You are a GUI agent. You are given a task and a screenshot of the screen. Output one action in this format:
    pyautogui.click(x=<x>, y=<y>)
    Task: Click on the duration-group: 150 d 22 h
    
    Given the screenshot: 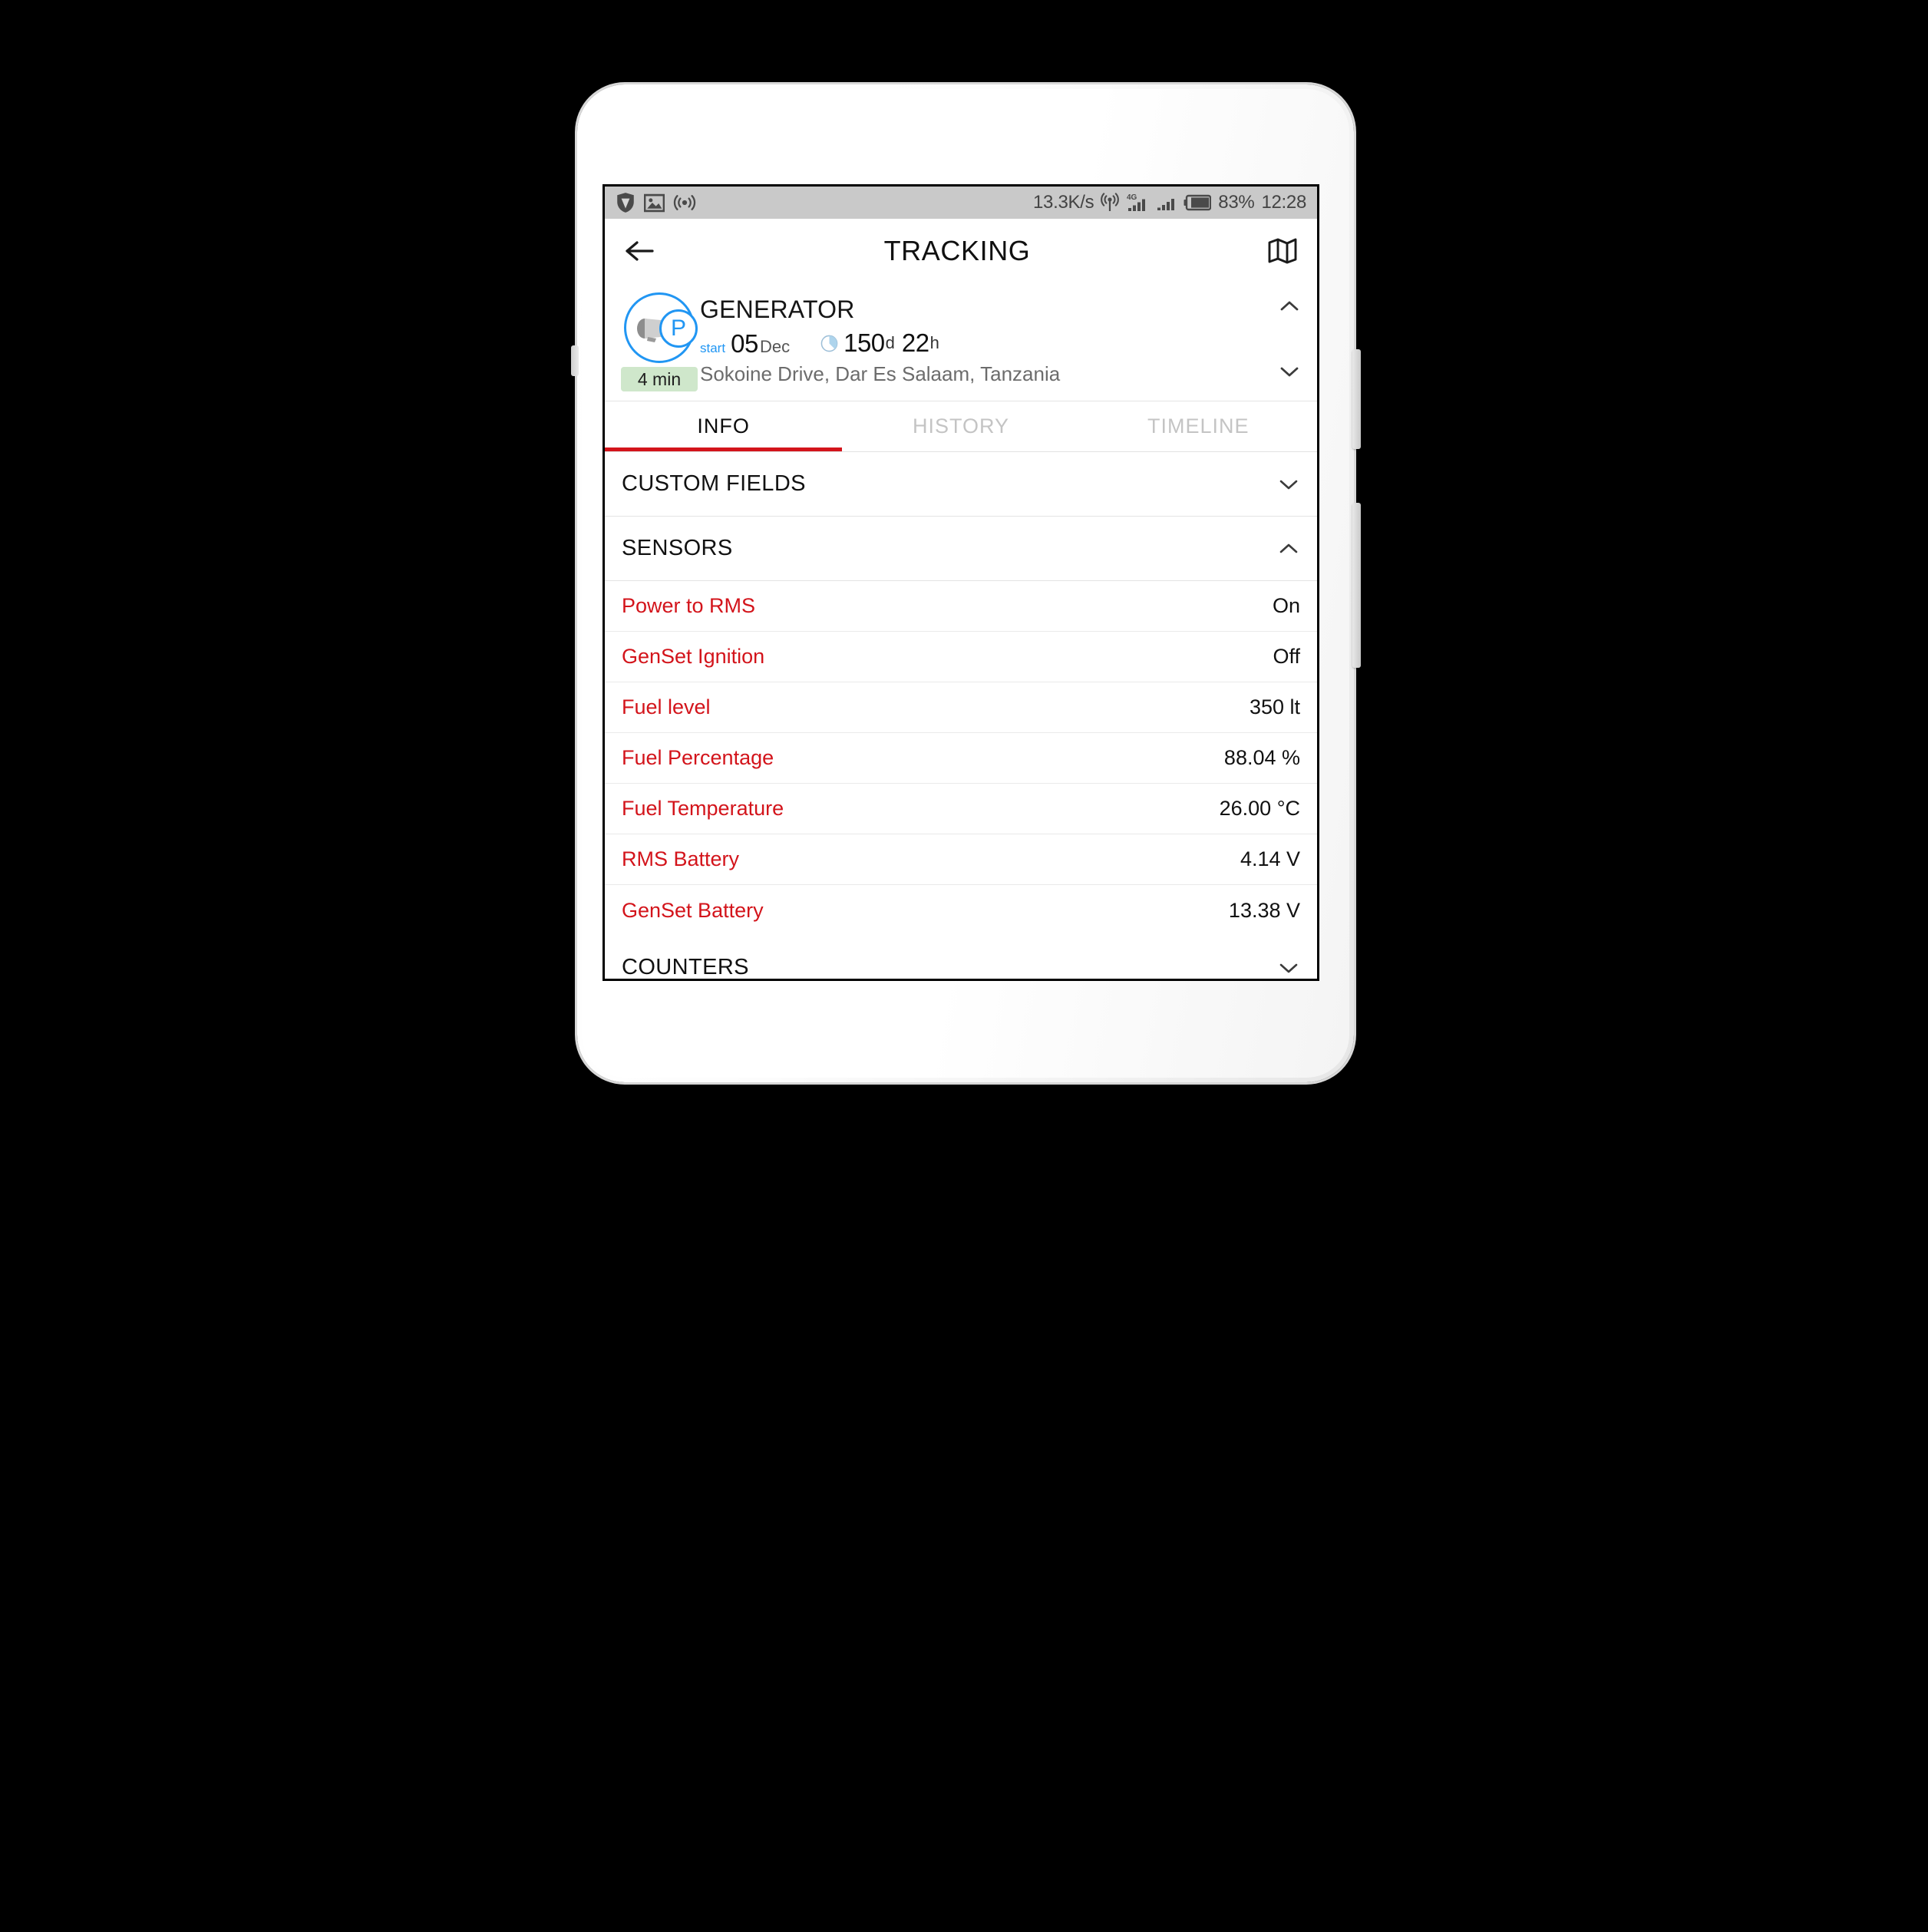 What is the action you would take?
    pyautogui.click(x=879, y=343)
    